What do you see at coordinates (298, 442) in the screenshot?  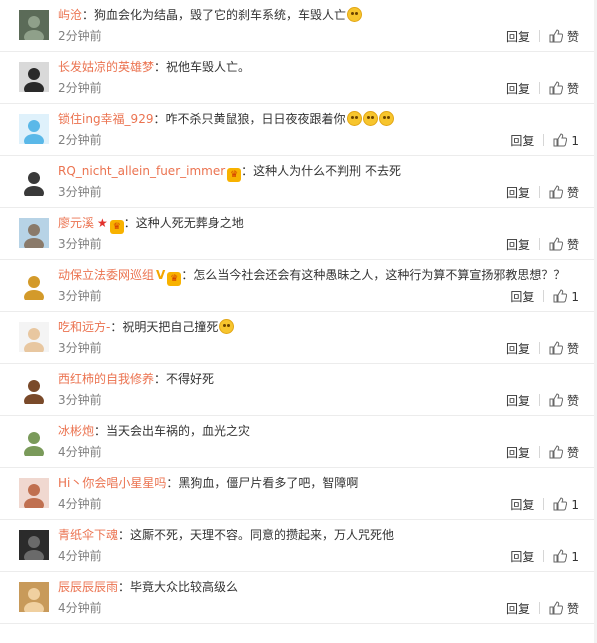 I see `comment-item: 冰彬炮：当天会出车祸的，血光之灾 4分钟前 回复 赞` at bounding box center [298, 442].